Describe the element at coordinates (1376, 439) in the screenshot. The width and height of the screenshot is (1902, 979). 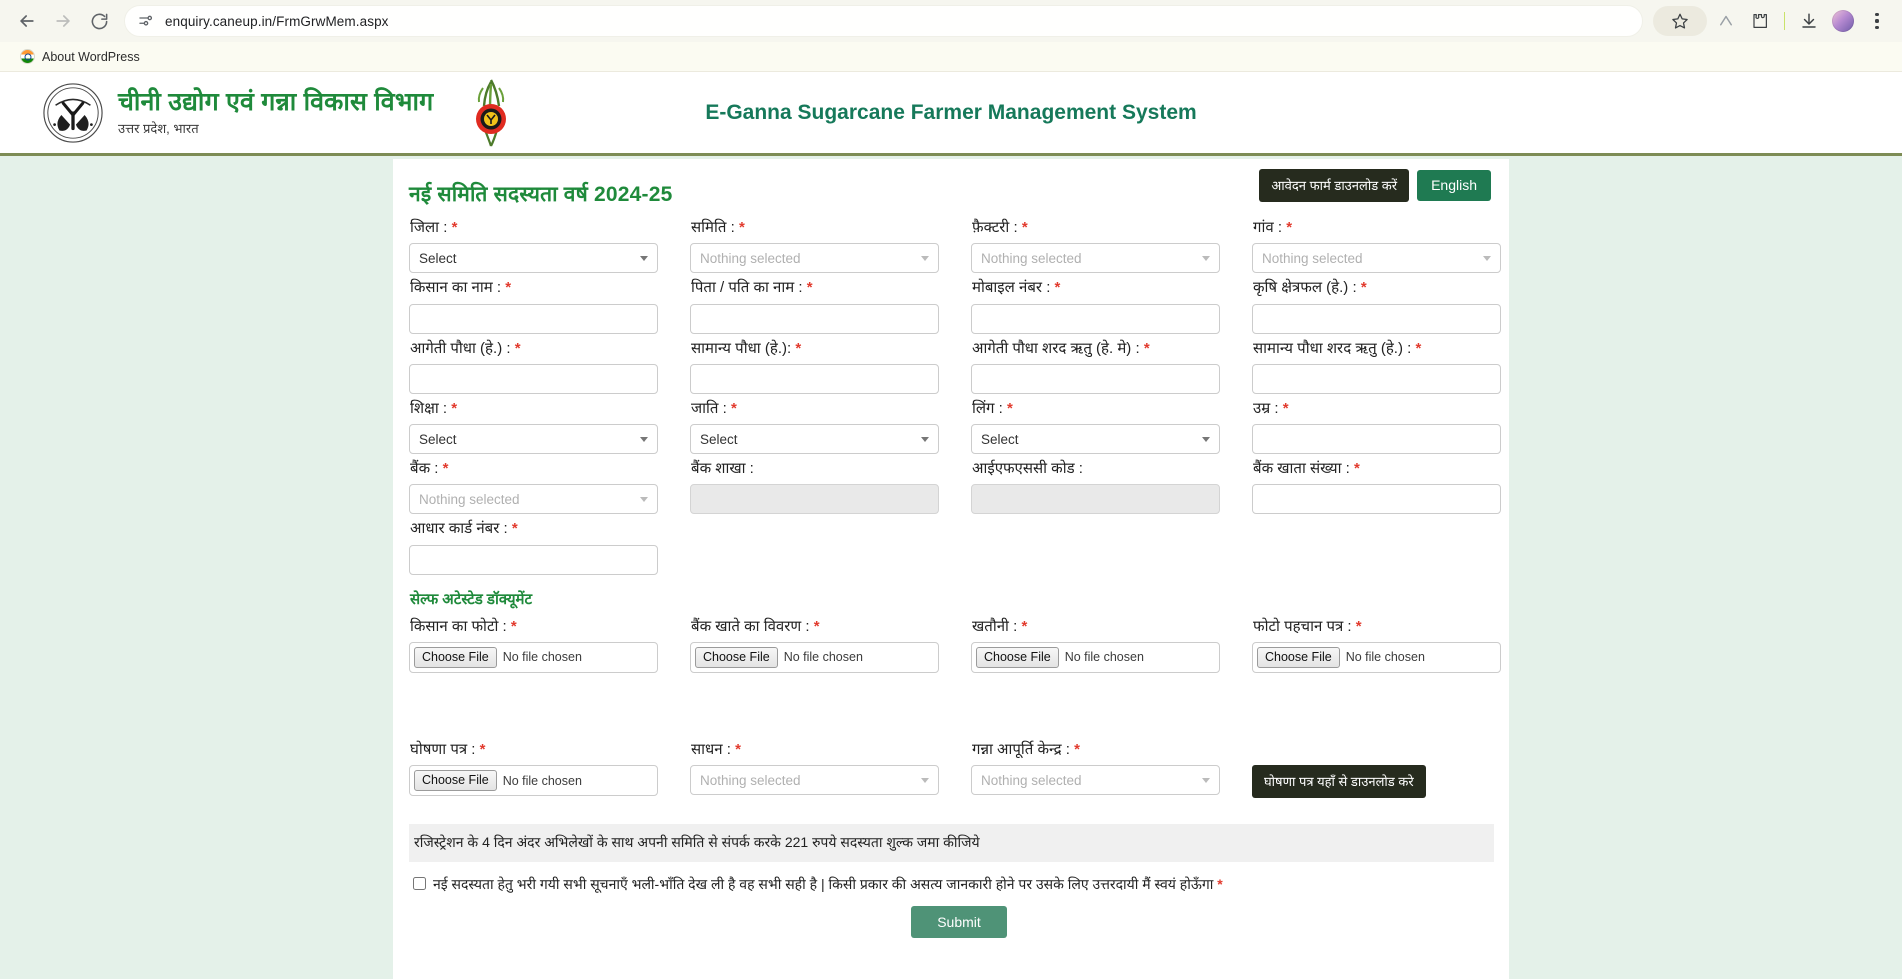
I see `input-age` at that location.